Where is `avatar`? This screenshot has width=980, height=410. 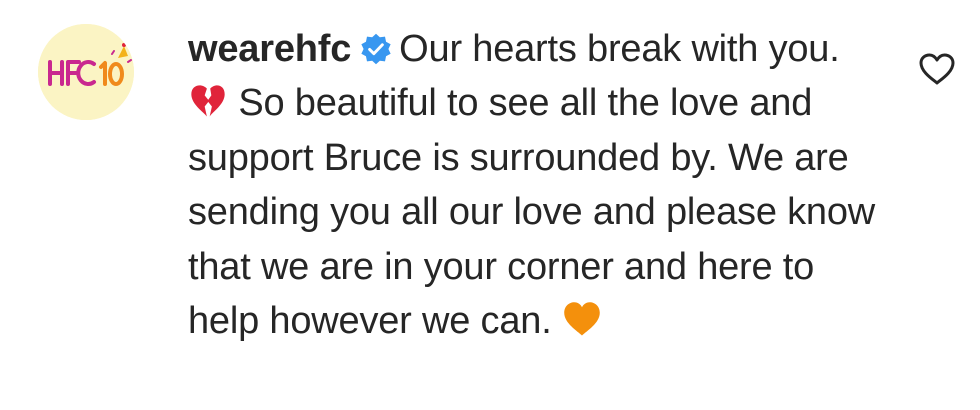 avatar is located at coordinates (86, 72).